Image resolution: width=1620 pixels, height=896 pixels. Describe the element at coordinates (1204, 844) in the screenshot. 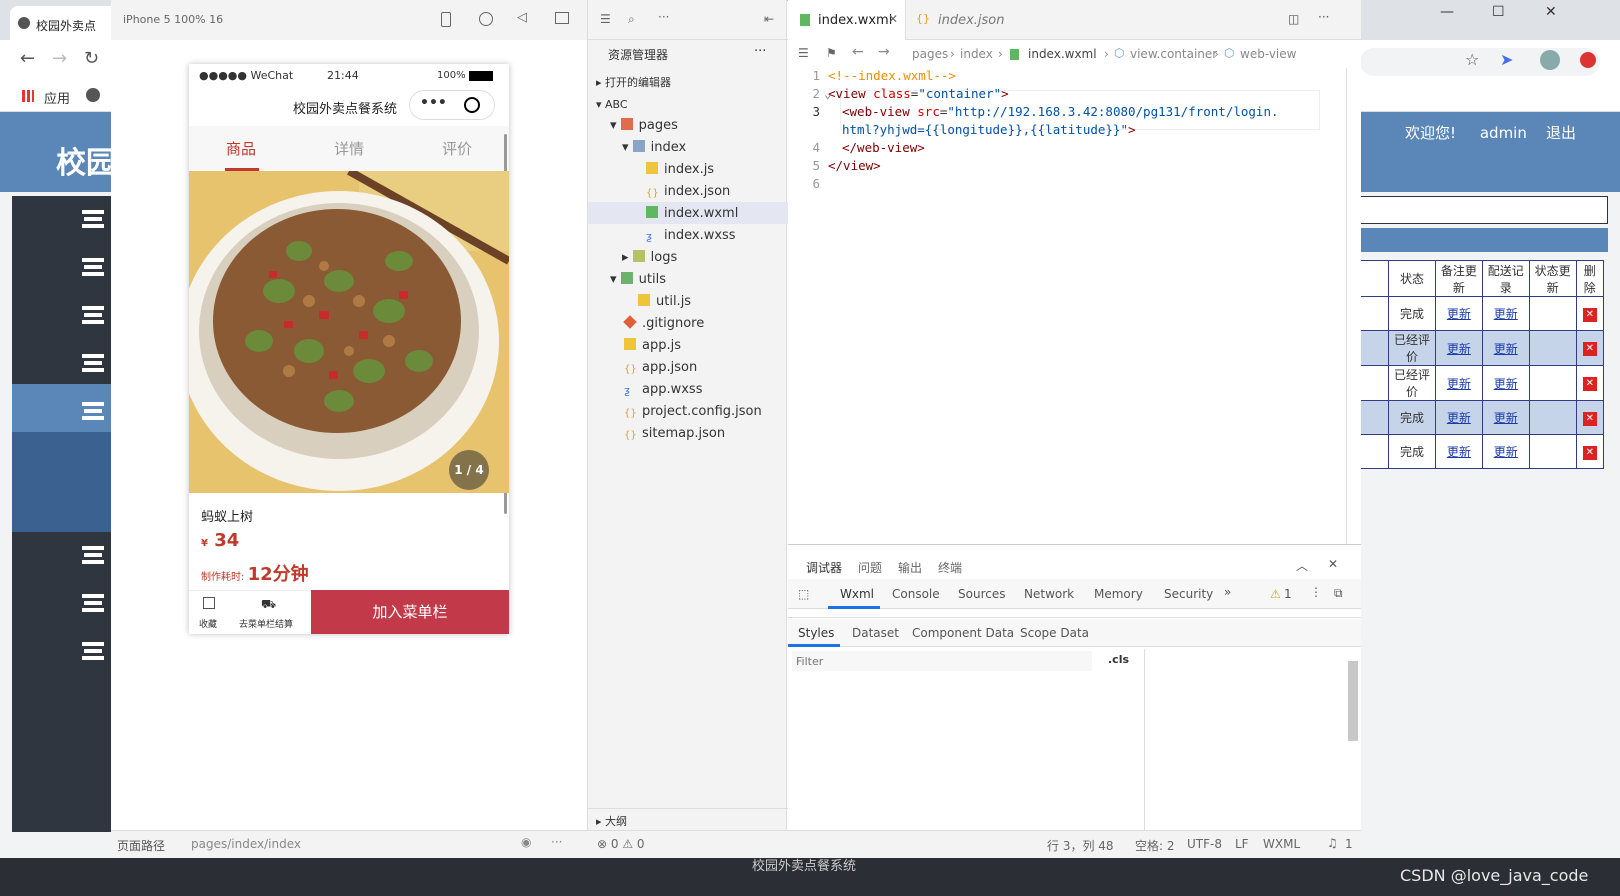

I see `encoding: UTF-8` at that location.